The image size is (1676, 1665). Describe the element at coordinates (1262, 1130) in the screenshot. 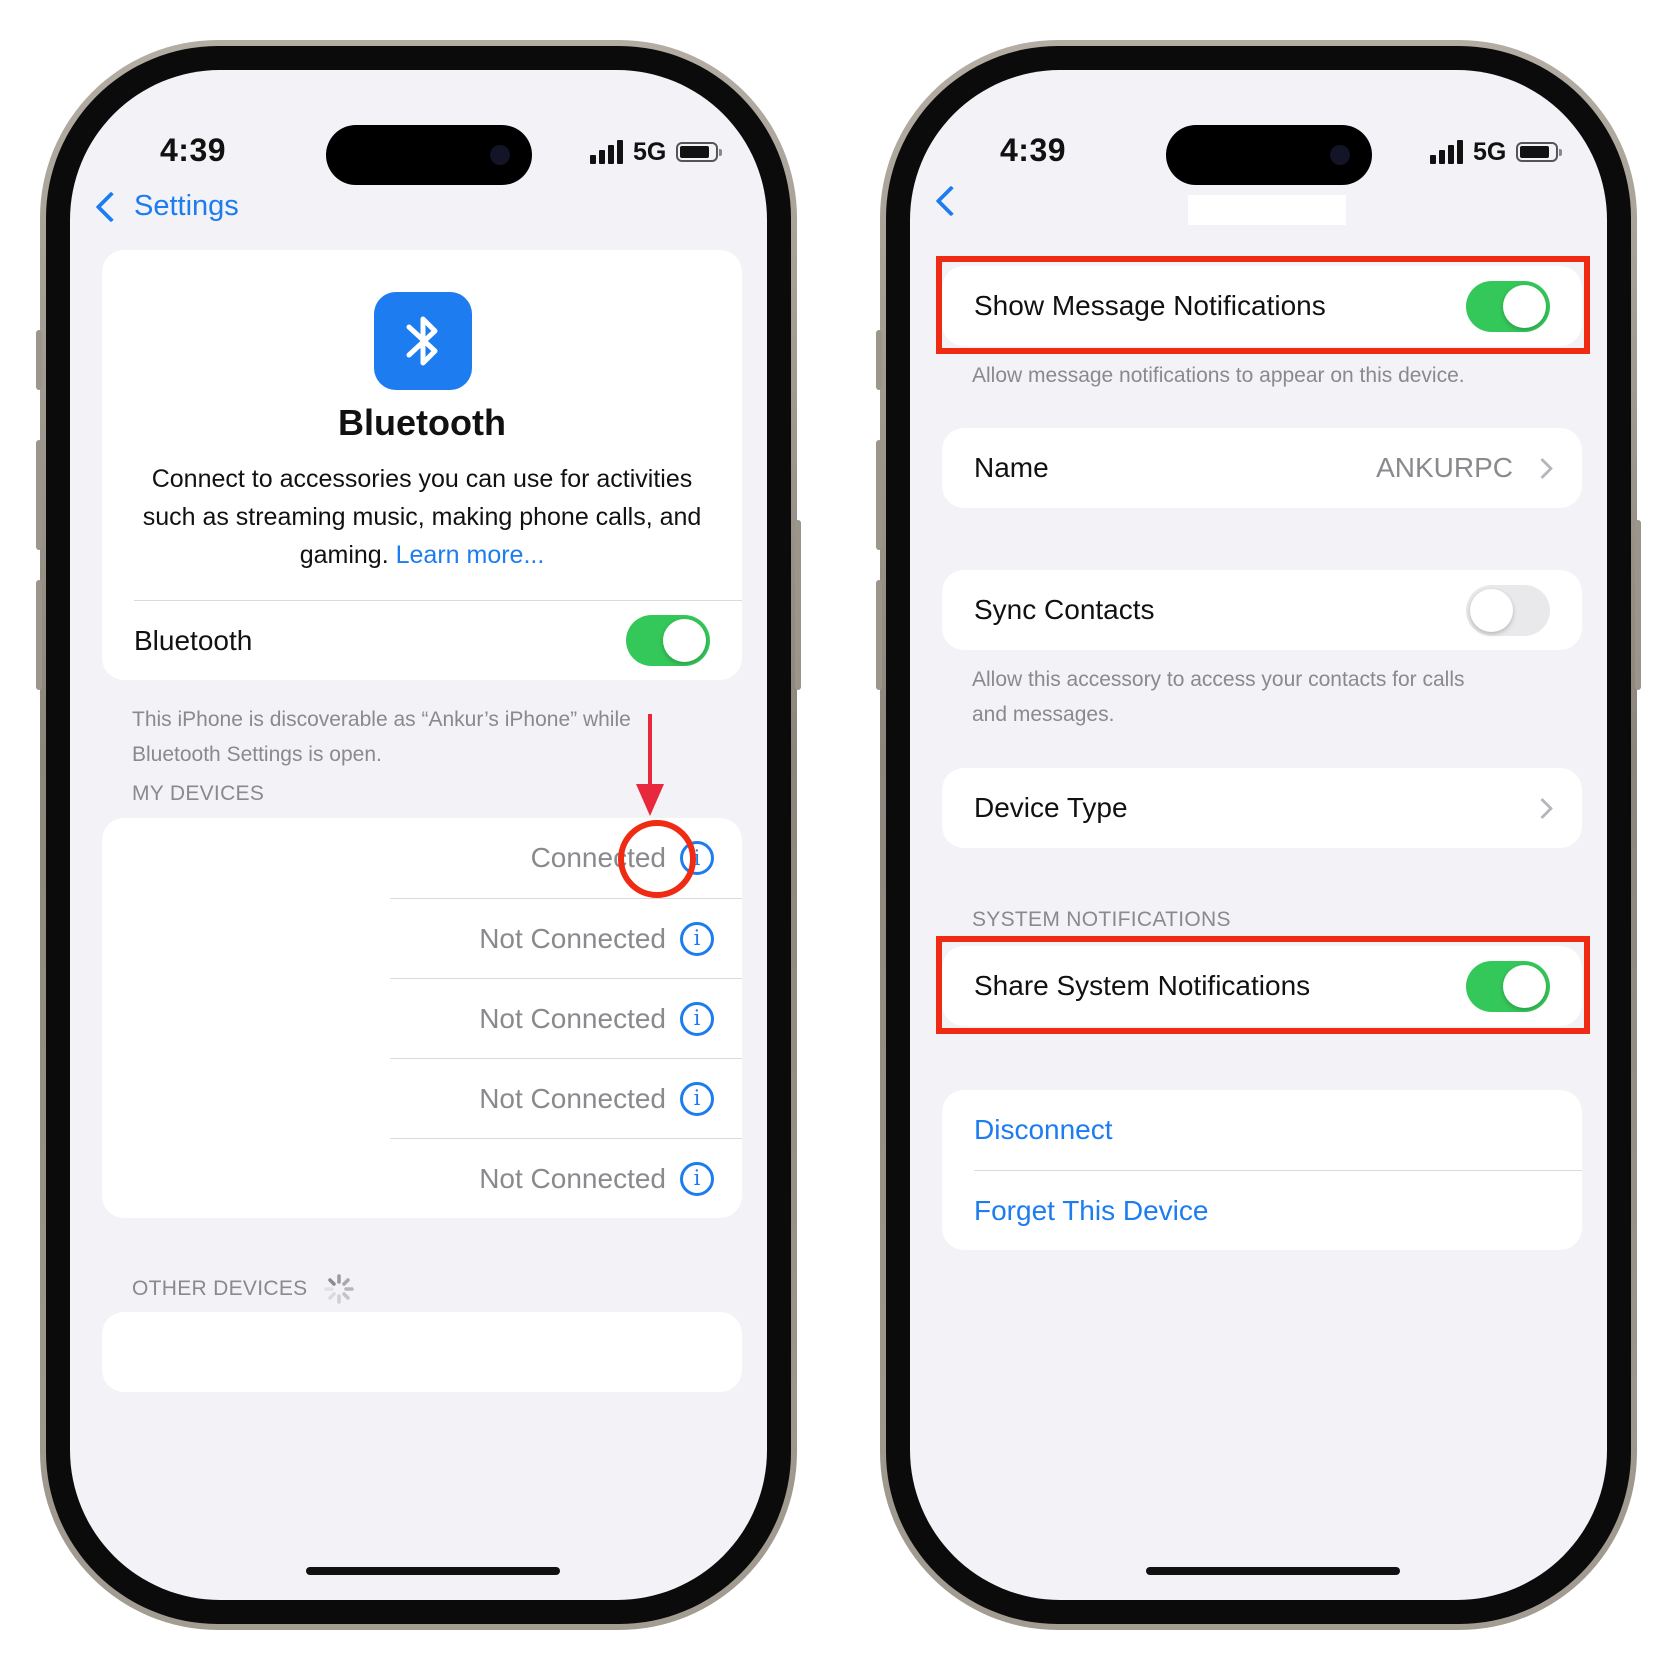

I see `disconnect-row: Disconnect` at that location.